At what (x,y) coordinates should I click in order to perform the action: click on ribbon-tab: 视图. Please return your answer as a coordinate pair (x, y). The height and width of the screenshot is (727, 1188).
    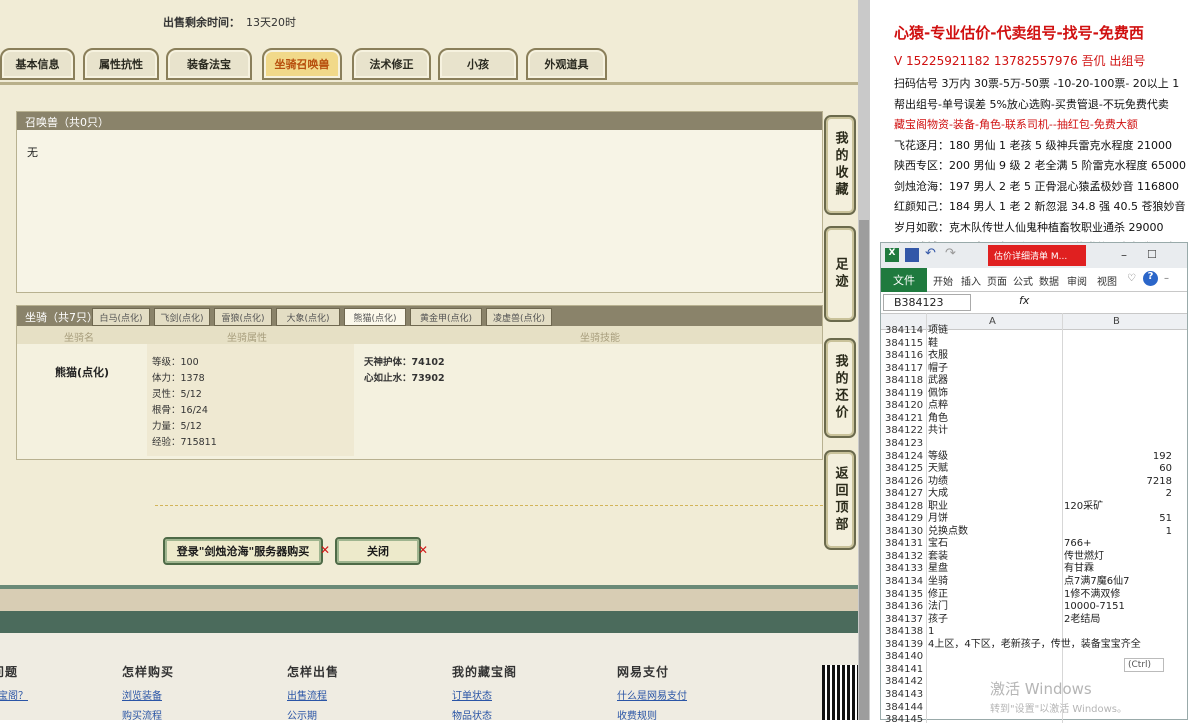
    Looking at the image, I should click on (1107, 280).